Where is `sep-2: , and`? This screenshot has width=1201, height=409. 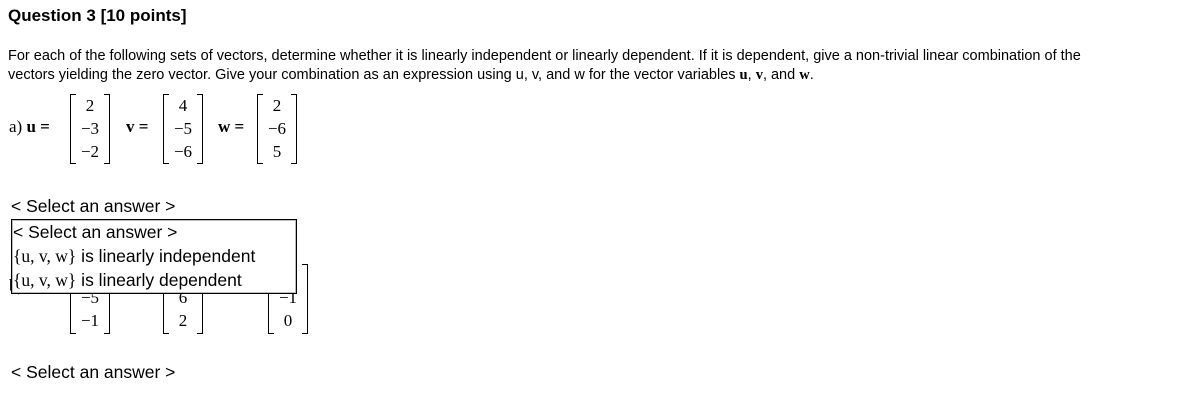 sep-2: , and is located at coordinates (781, 75).